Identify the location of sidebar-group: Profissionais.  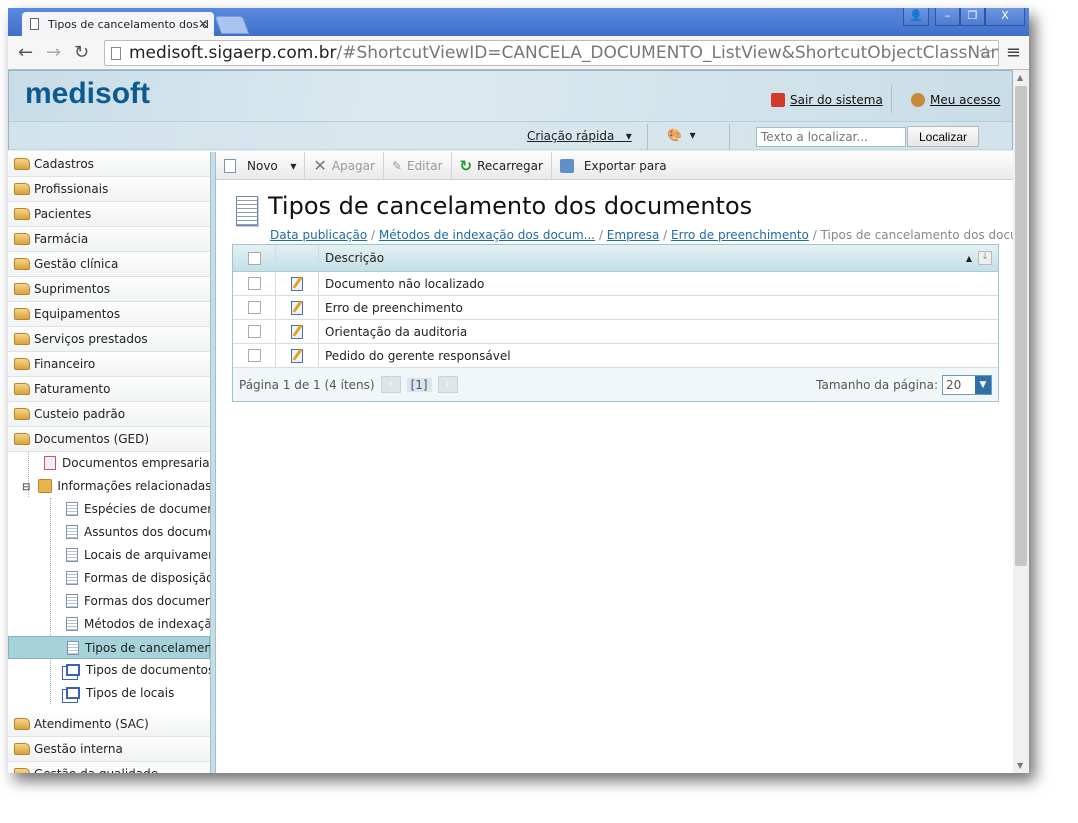
(109, 189).